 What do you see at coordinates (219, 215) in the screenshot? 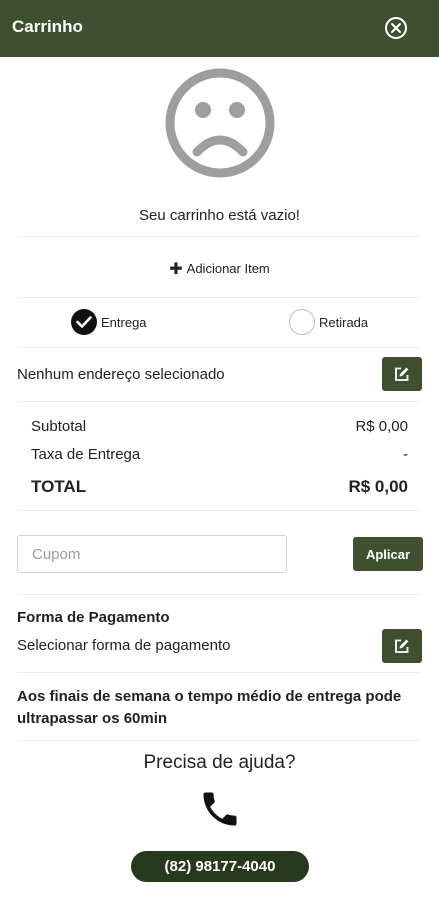
I see `empty-cart-message: Seu carrinho está vazio!` at bounding box center [219, 215].